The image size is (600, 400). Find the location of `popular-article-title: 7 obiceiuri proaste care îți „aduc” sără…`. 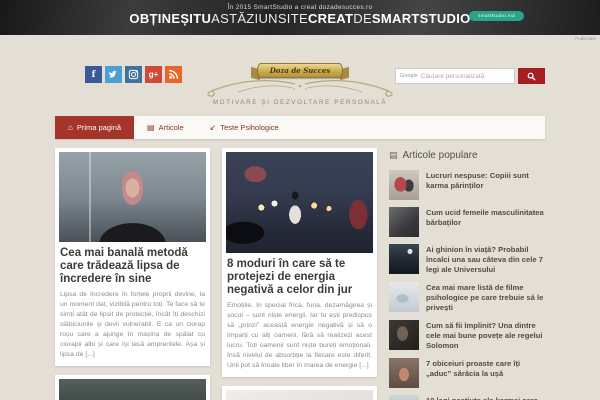

popular-article-title: 7 obiceiuri proaste care îți „aduc” sără… is located at coordinates (485, 368).